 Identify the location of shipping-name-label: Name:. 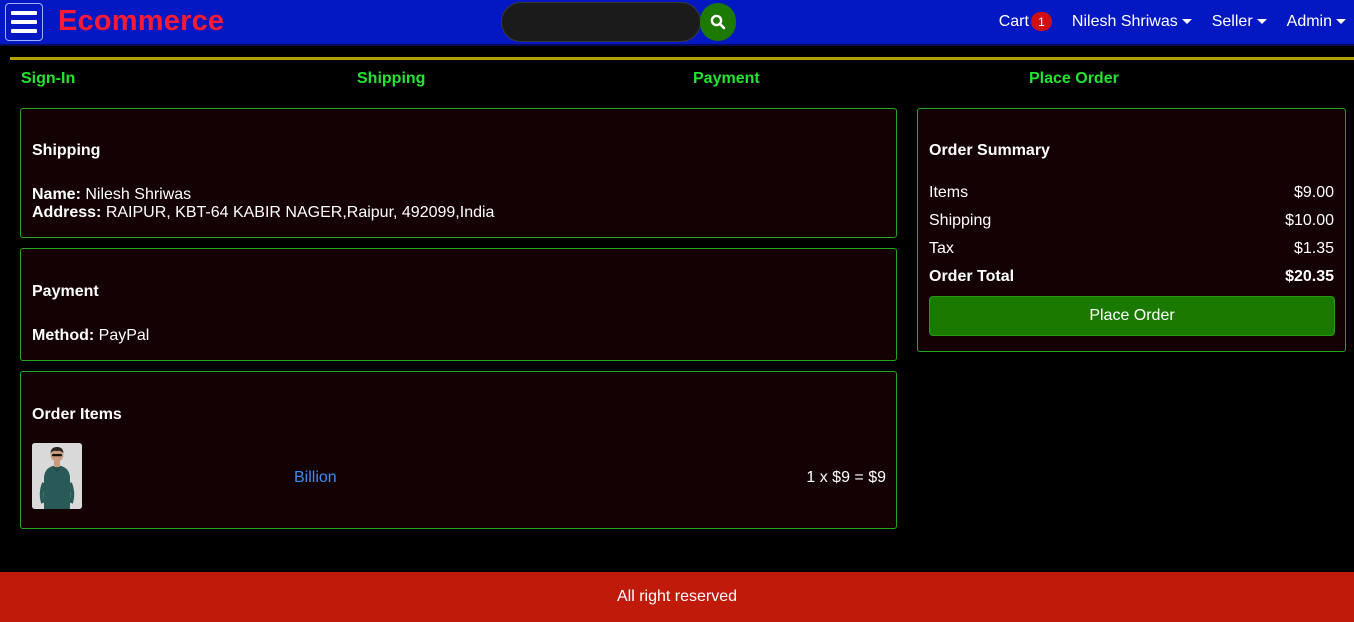
(56, 194).